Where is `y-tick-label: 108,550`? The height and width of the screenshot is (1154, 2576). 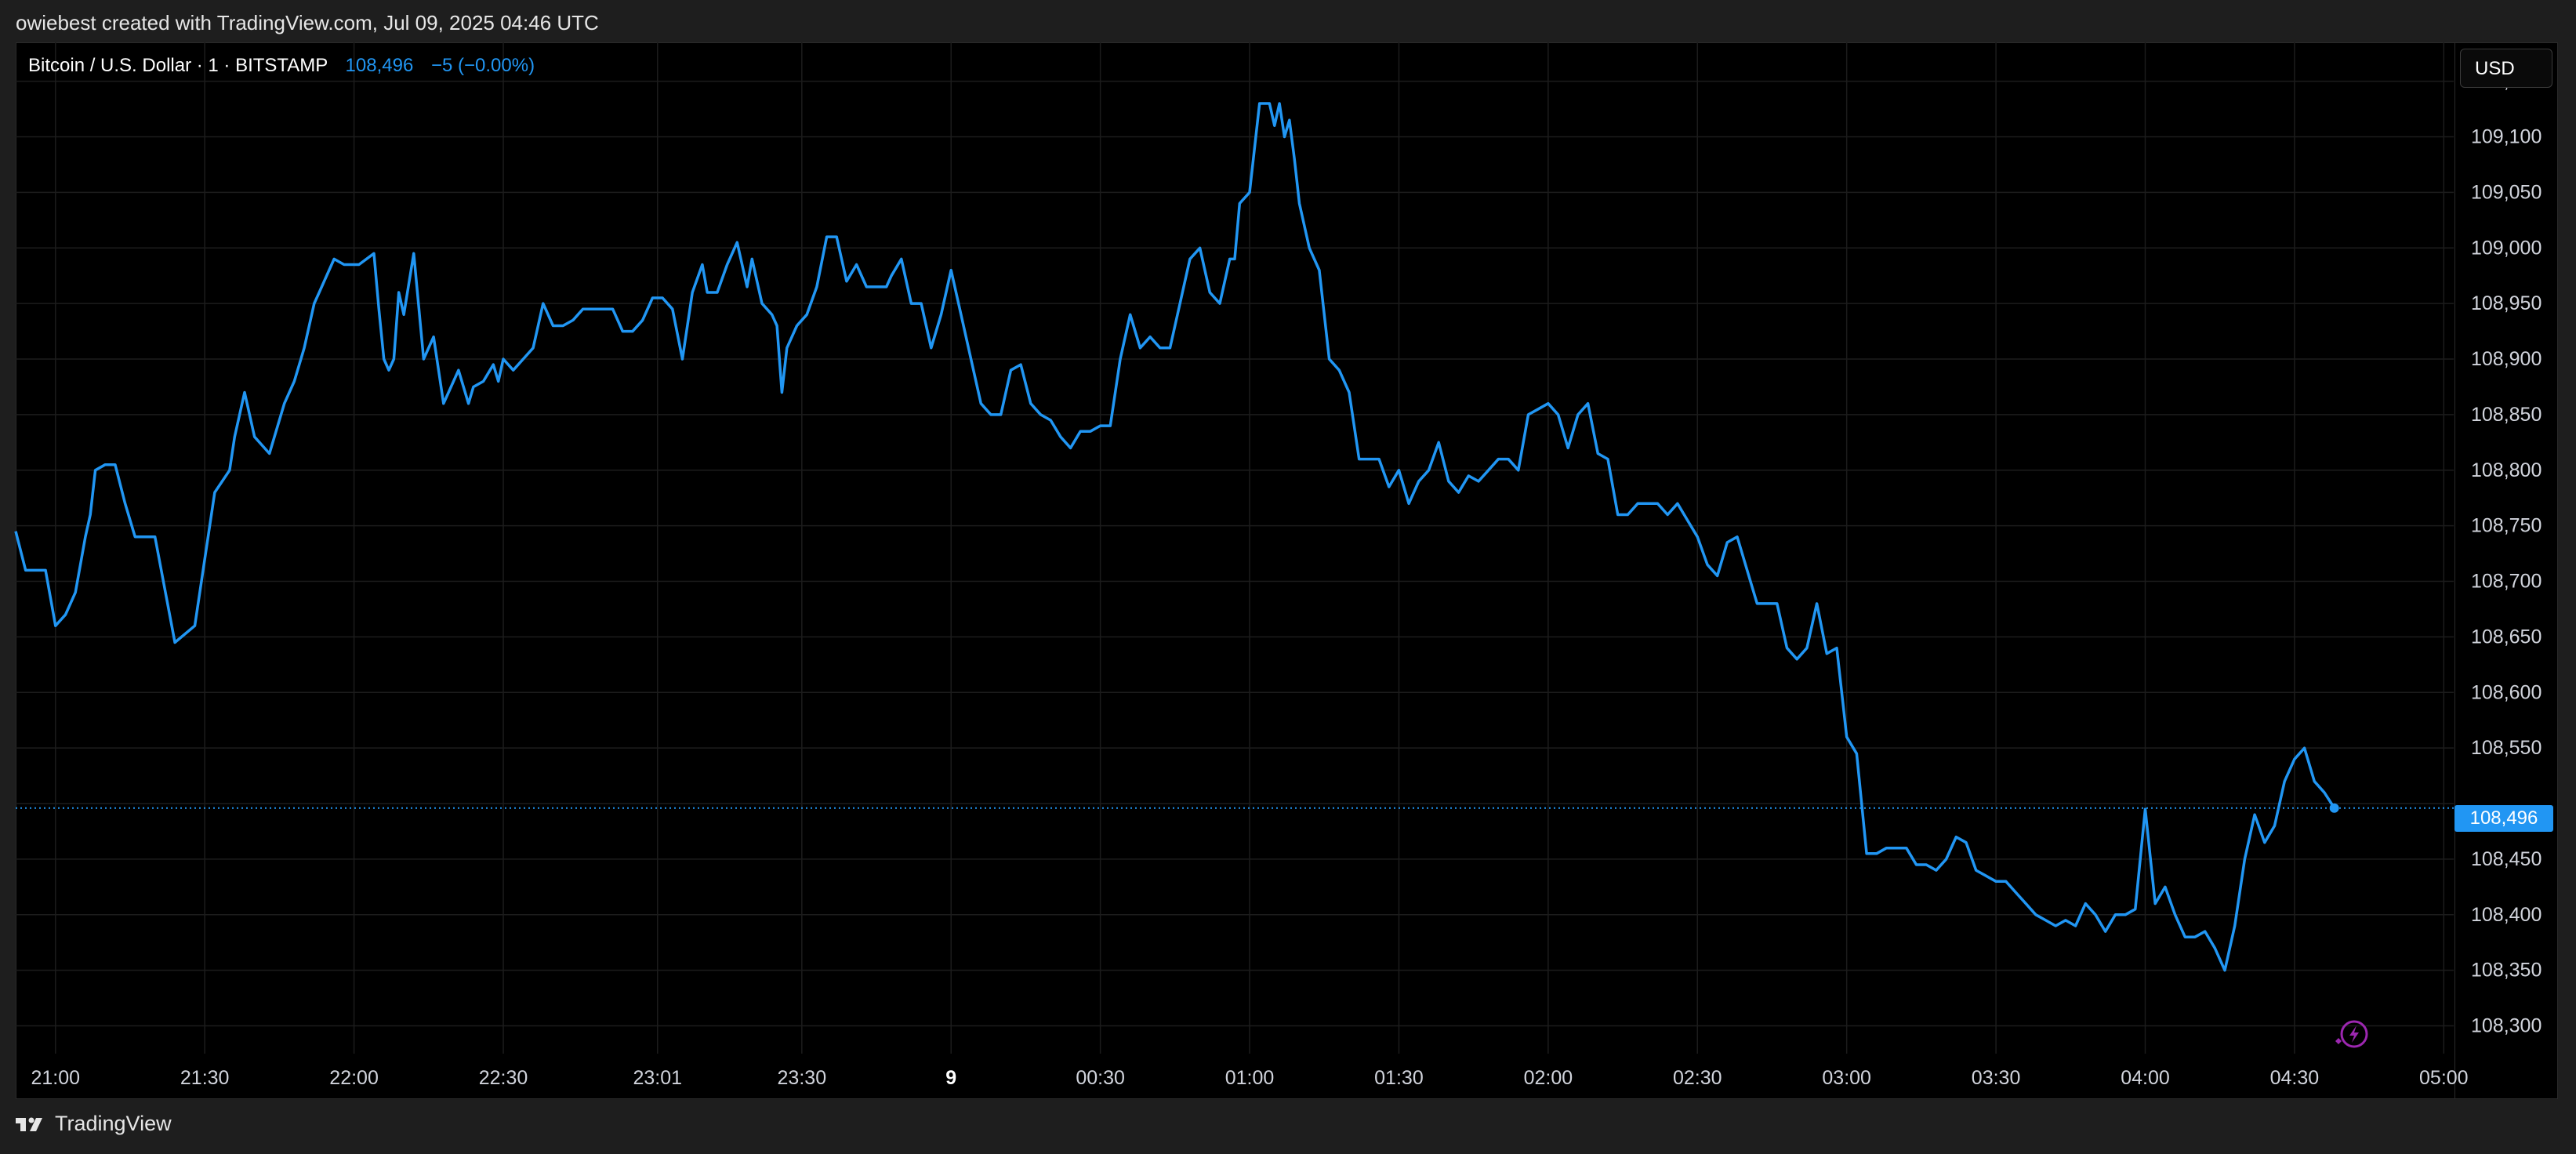
y-tick-label: 108,550 is located at coordinates (2506, 748).